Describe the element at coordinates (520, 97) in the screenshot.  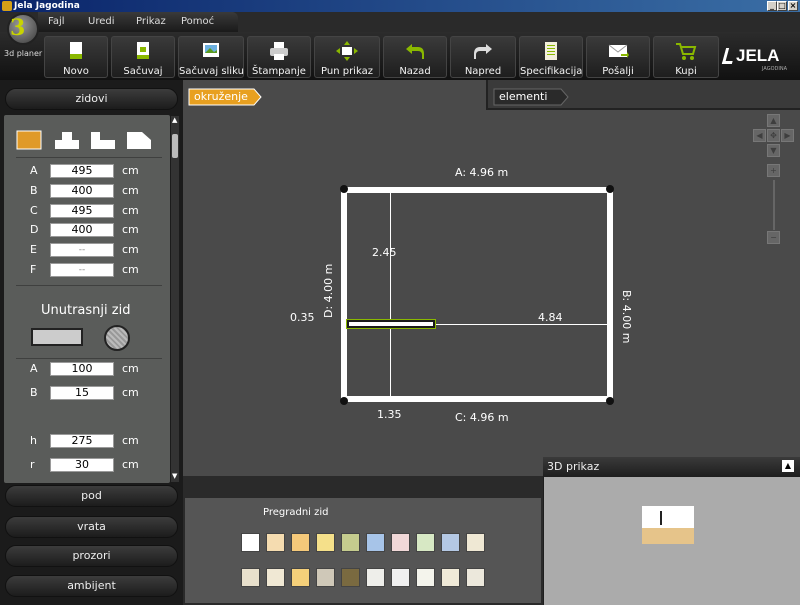
I see `tab-elements: elementi` at that location.